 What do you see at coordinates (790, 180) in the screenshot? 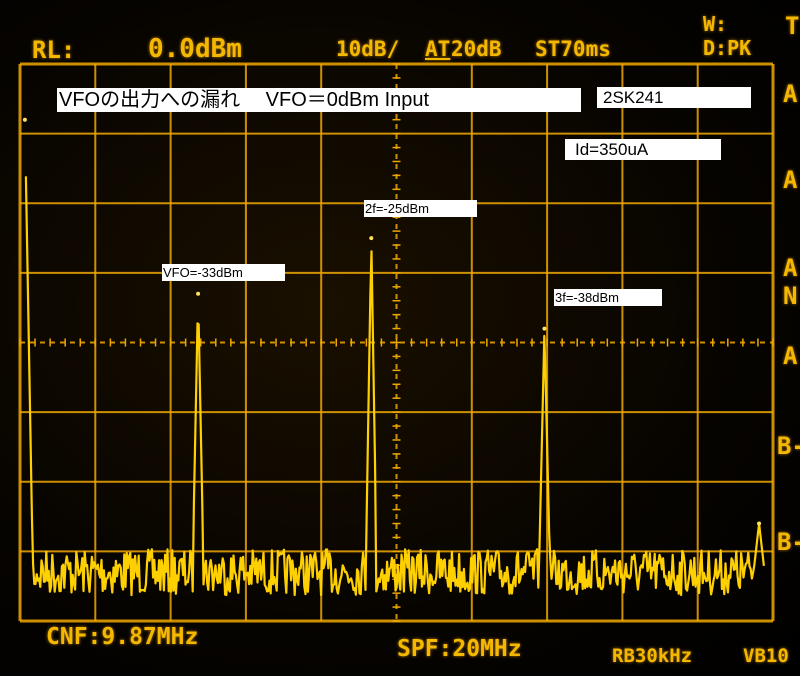
I see `softkey-3: A` at bounding box center [790, 180].